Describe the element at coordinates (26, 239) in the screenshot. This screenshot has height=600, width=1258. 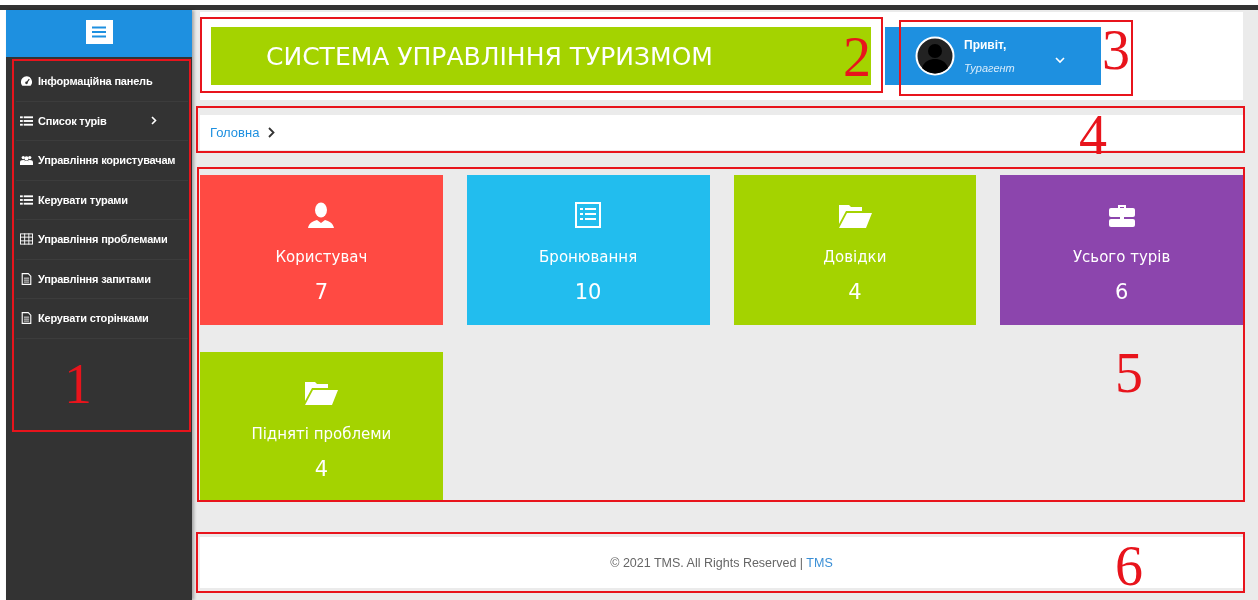
I see `table-icon` at that location.